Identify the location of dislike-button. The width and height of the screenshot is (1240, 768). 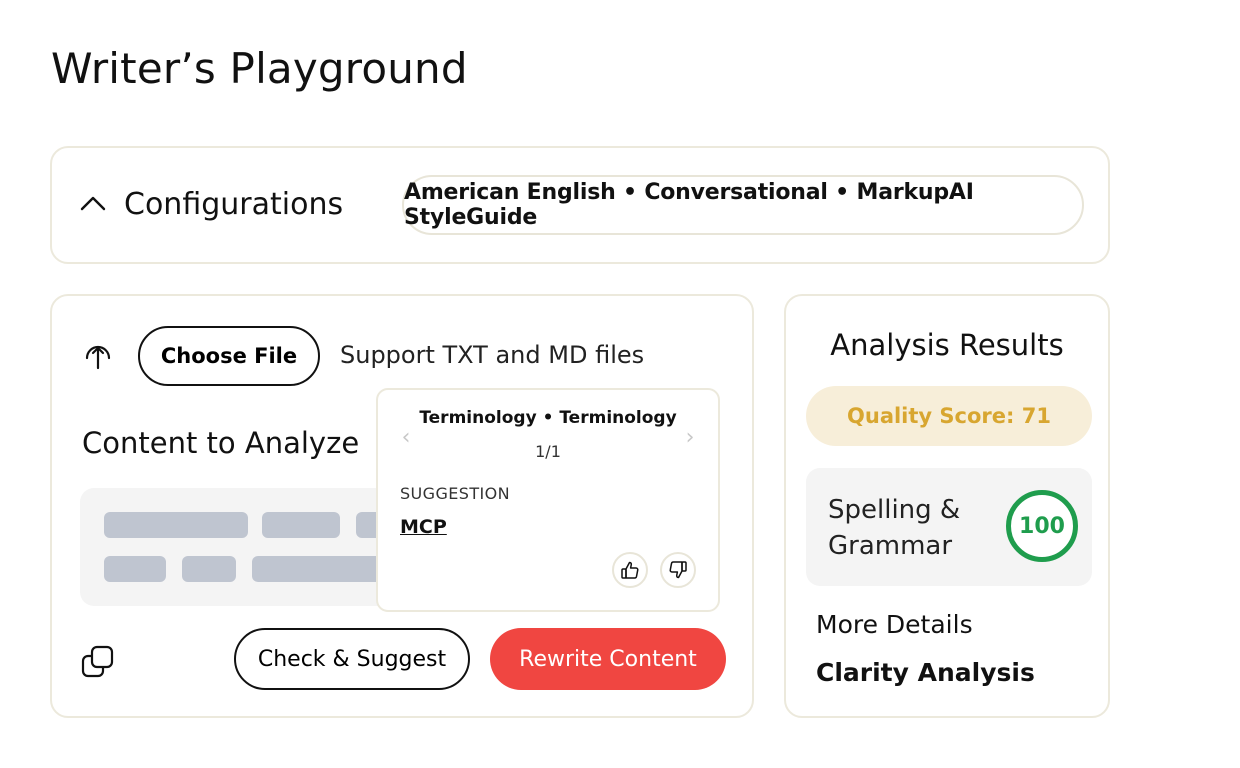
(678, 570).